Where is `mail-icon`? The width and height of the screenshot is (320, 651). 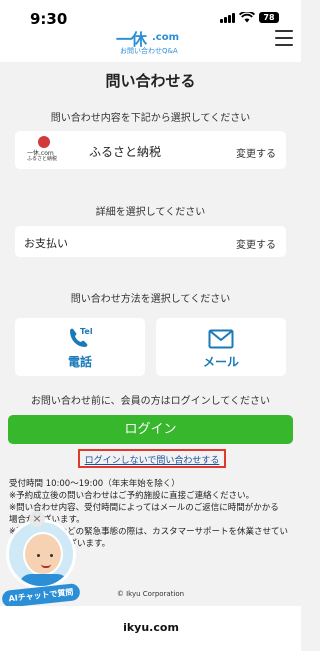 mail-icon is located at coordinates (221, 339).